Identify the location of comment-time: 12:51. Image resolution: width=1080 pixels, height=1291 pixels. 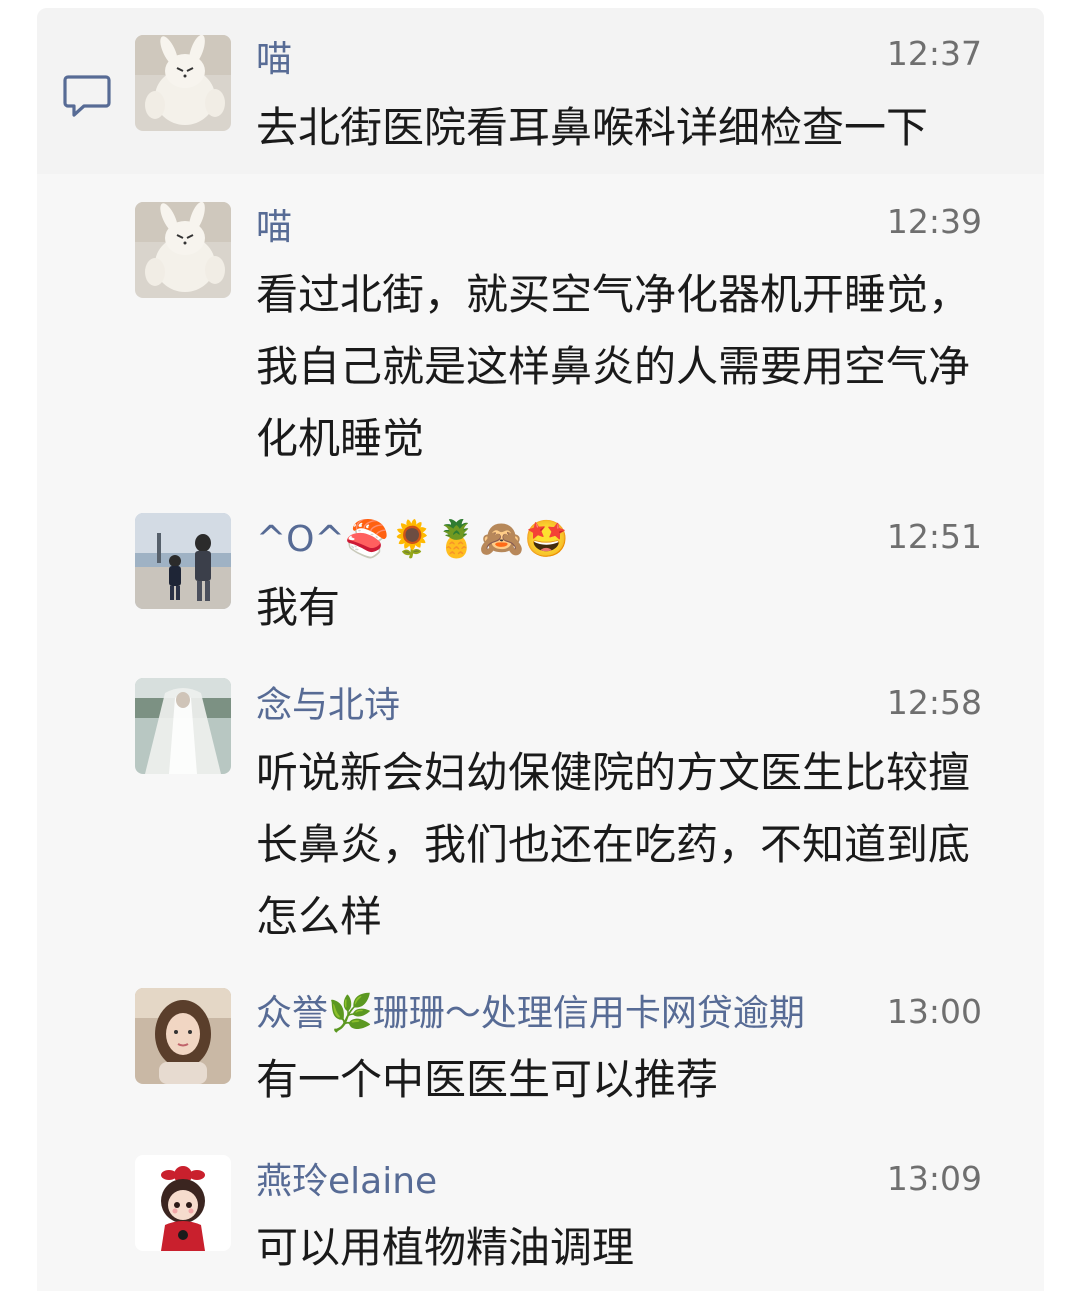
(934, 536).